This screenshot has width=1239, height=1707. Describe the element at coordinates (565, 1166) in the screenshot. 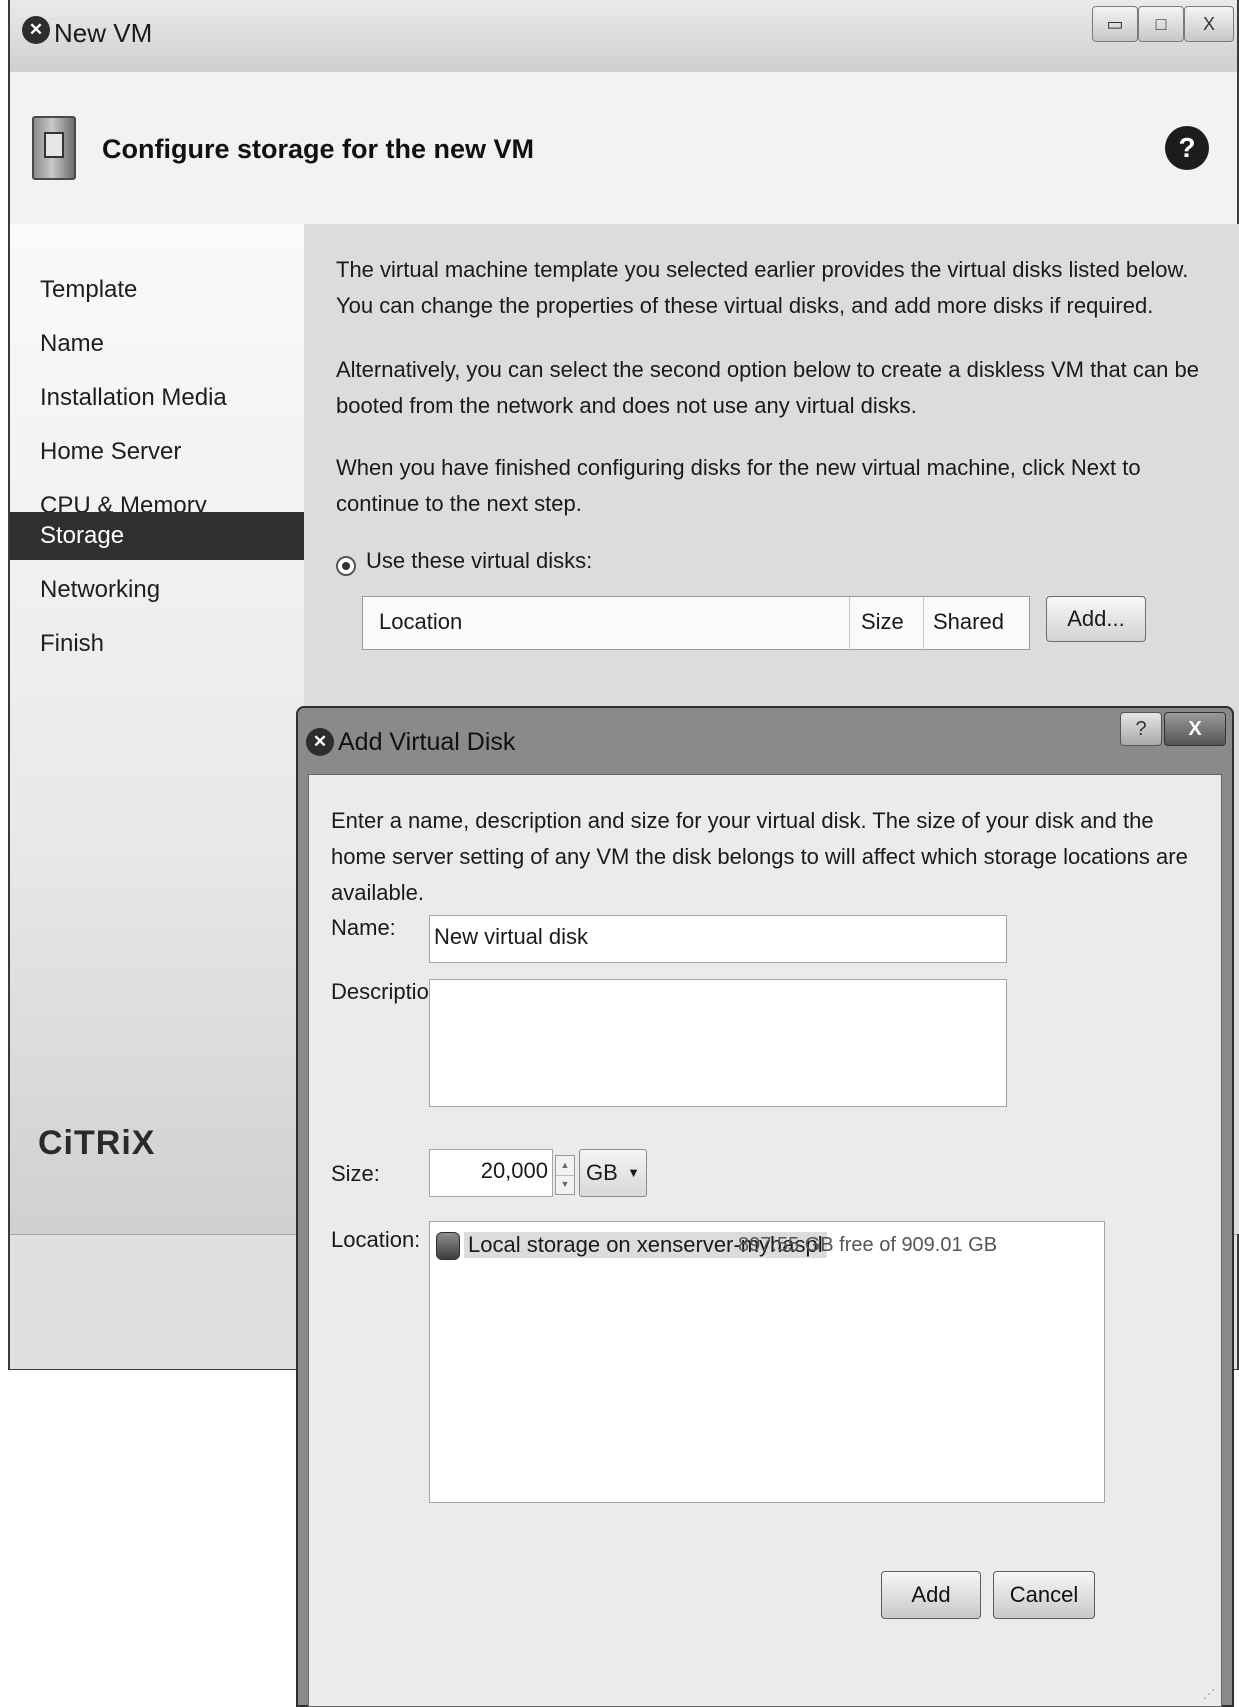

I see `stepper-up-icon: ▲` at that location.